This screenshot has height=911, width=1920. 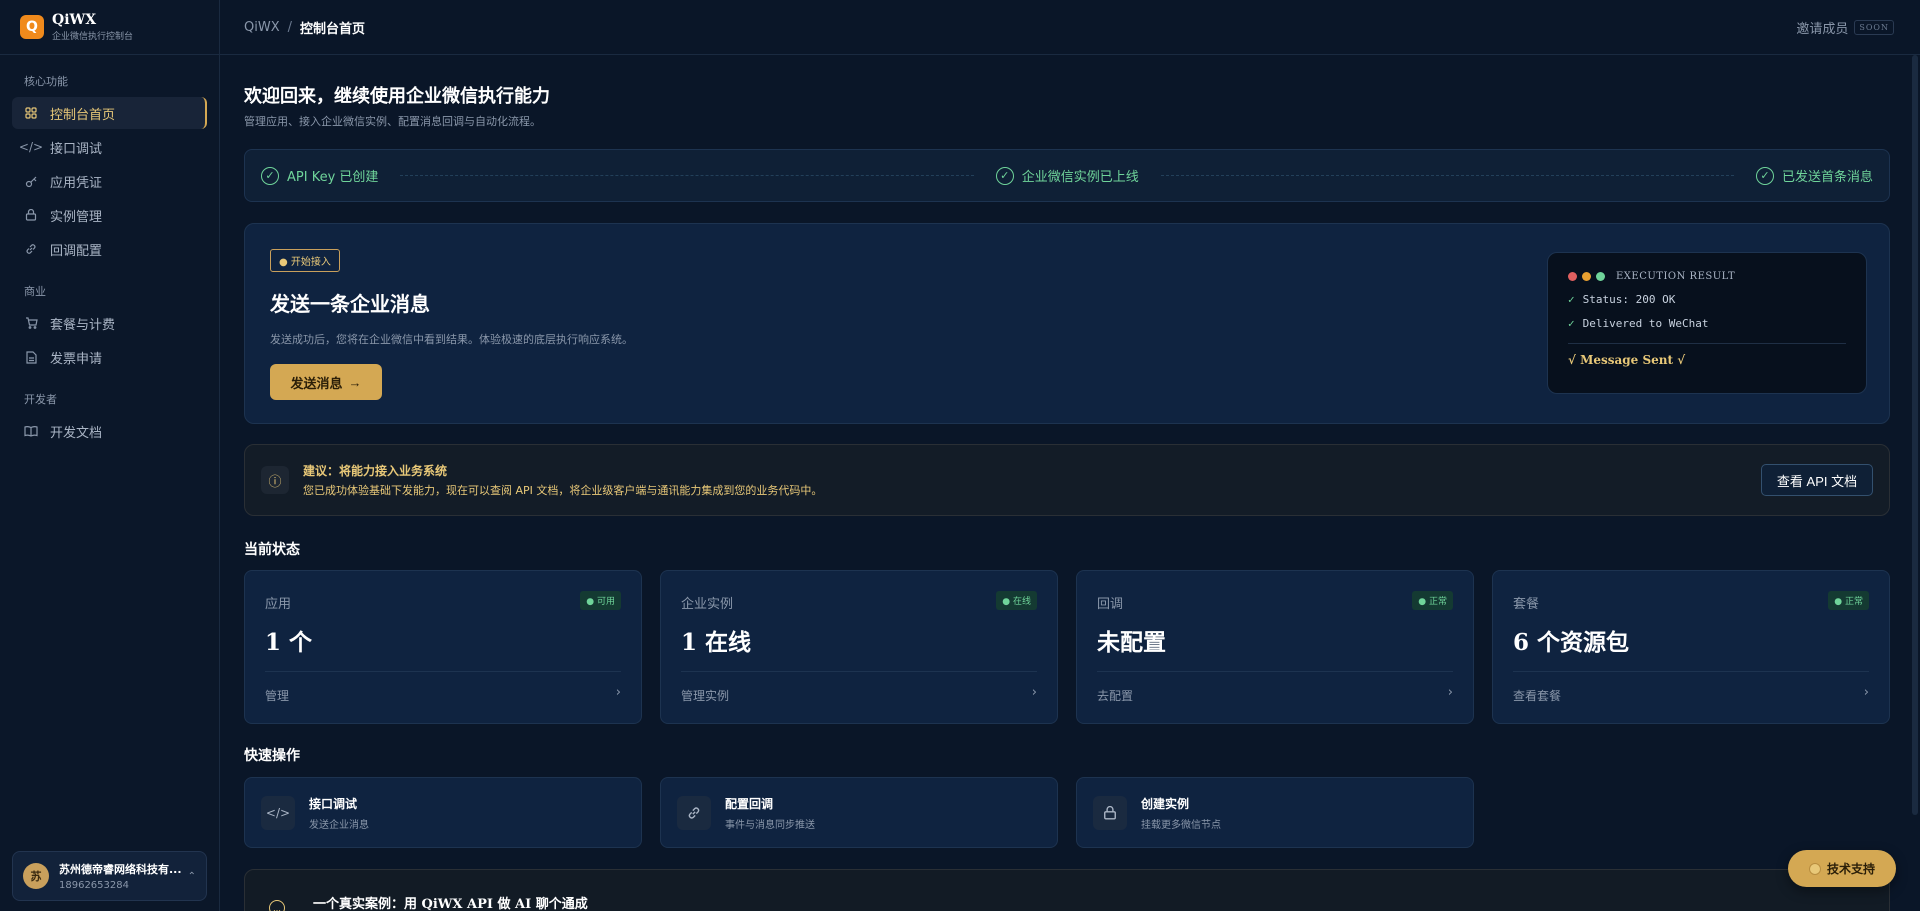 What do you see at coordinates (770, 825) in the screenshot?
I see `quick-action-desc: 事件与消息同步推送` at bounding box center [770, 825].